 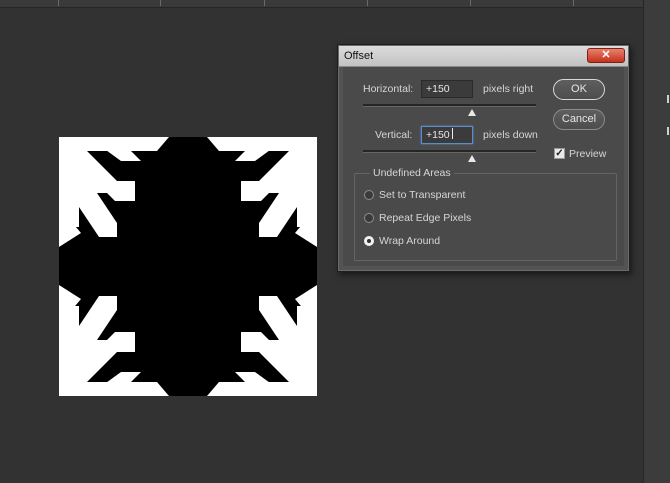 I want to click on checkbox-check-icon: ✓, so click(x=559, y=153).